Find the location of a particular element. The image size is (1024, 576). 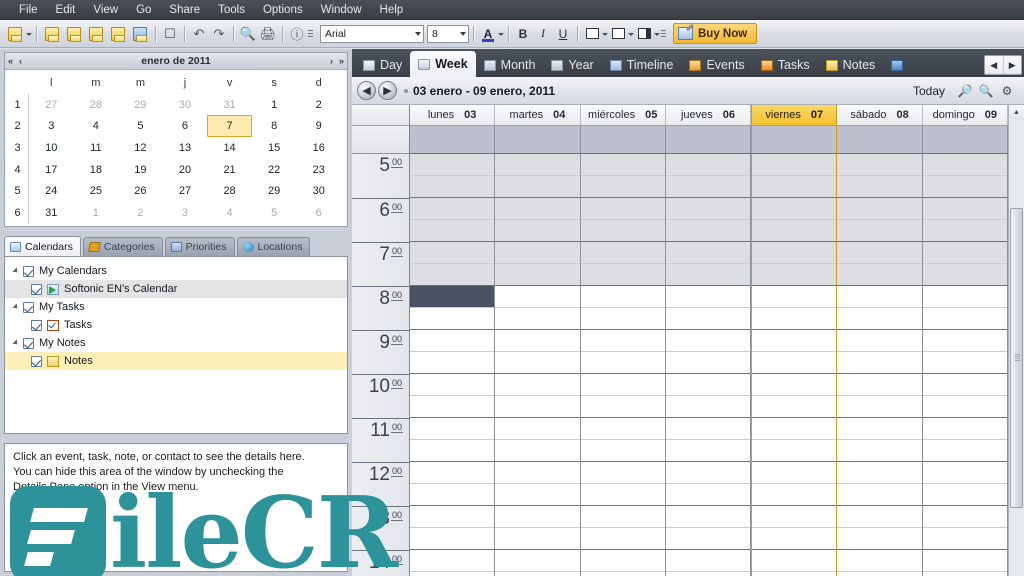

mini-calendar-week-number: 2 is located at coordinates (18, 126).